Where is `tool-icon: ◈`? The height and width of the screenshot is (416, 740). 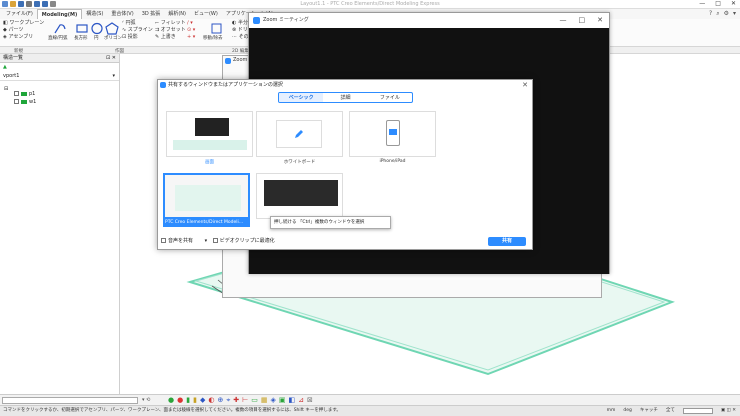 tool-icon: ◈ is located at coordinates (273, 400).